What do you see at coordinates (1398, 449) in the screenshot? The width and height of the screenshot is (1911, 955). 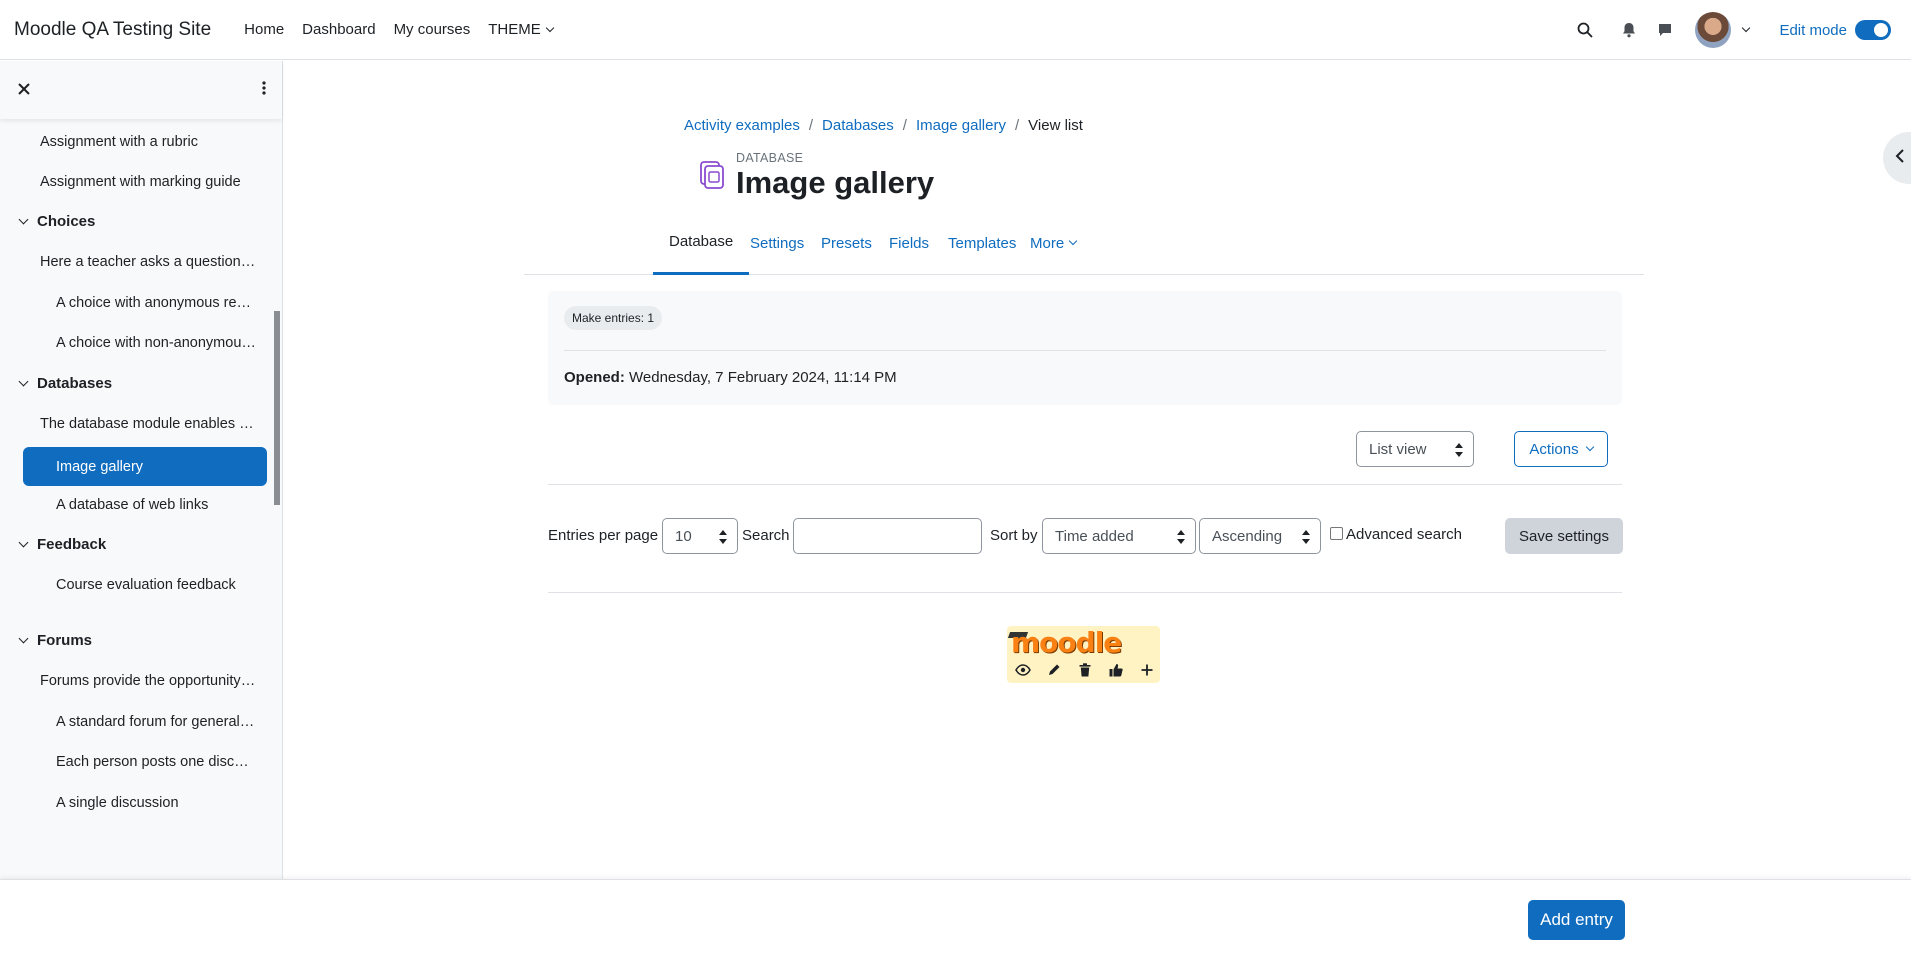 I see `view-mode-value: List view` at bounding box center [1398, 449].